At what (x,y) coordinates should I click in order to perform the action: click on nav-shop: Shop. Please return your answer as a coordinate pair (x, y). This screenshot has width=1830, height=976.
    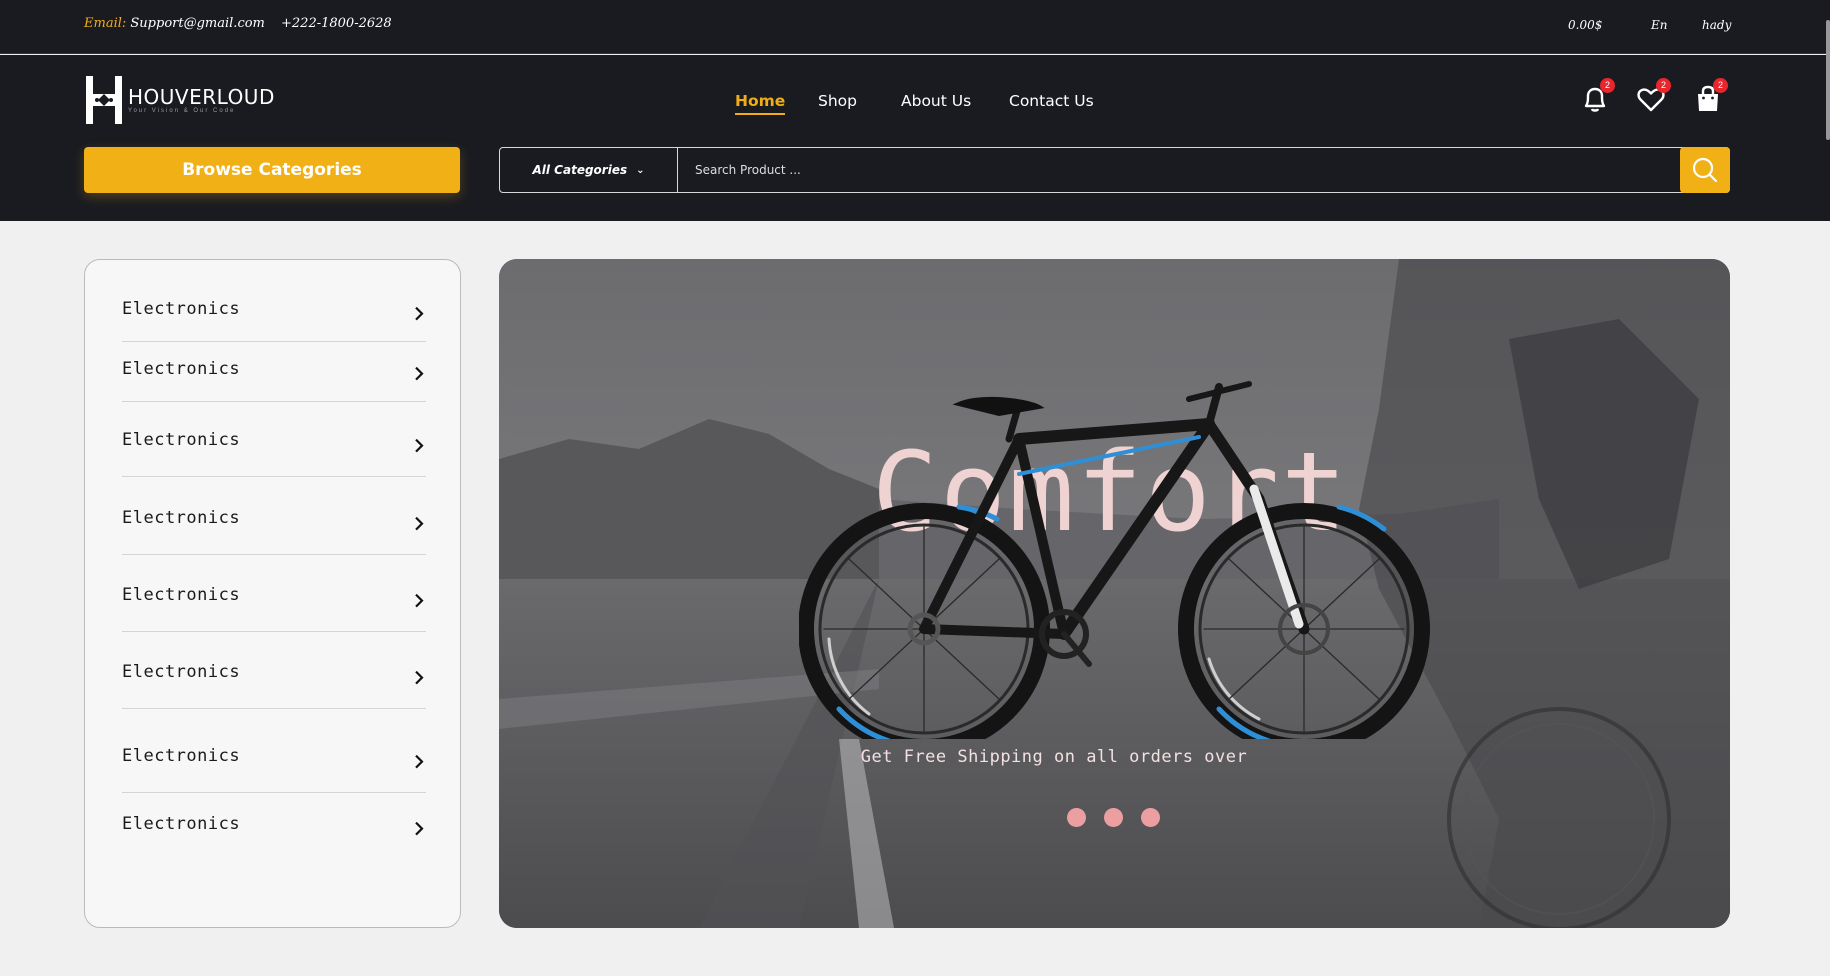
    Looking at the image, I should click on (837, 101).